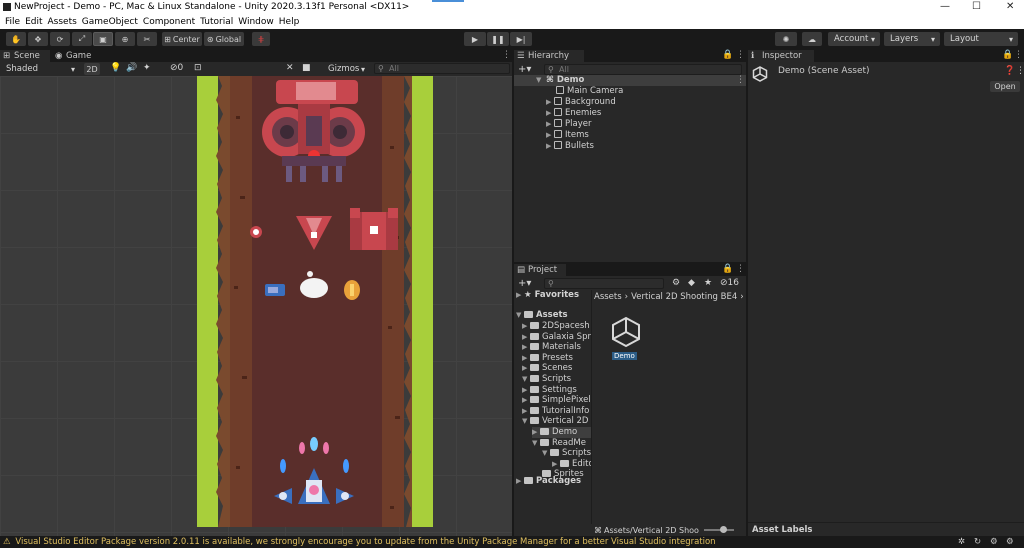 The image size is (1024, 548). I want to click on scene-row-menu-icon: ⋮, so click(740, 80).